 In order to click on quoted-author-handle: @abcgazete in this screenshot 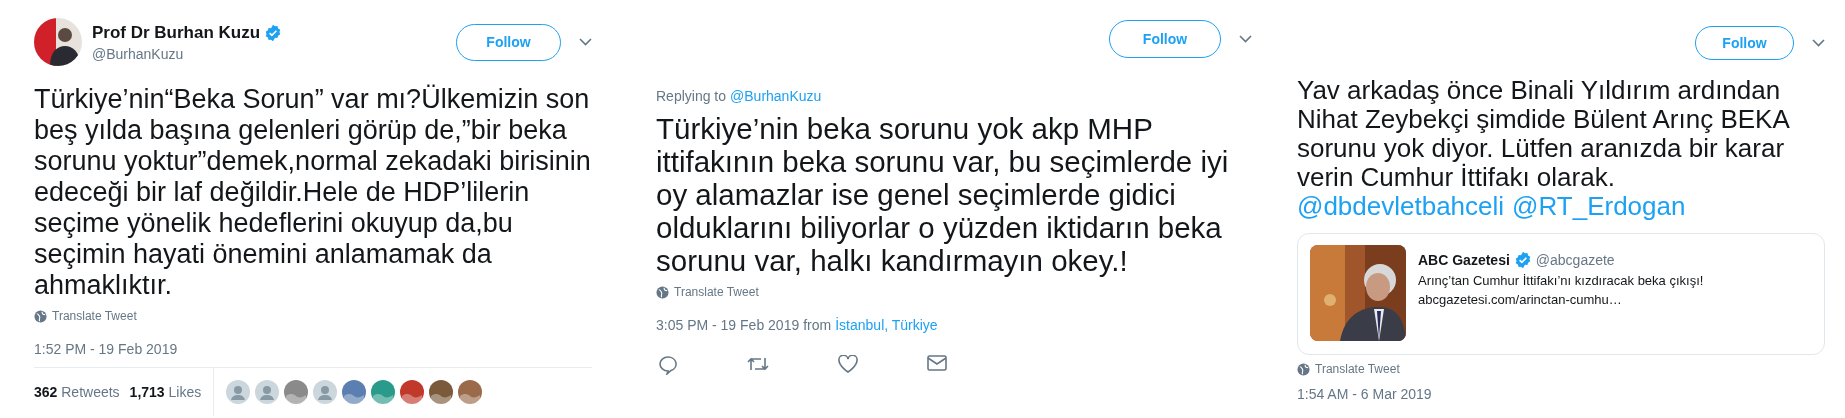, I will do `click(1575, 260)`.